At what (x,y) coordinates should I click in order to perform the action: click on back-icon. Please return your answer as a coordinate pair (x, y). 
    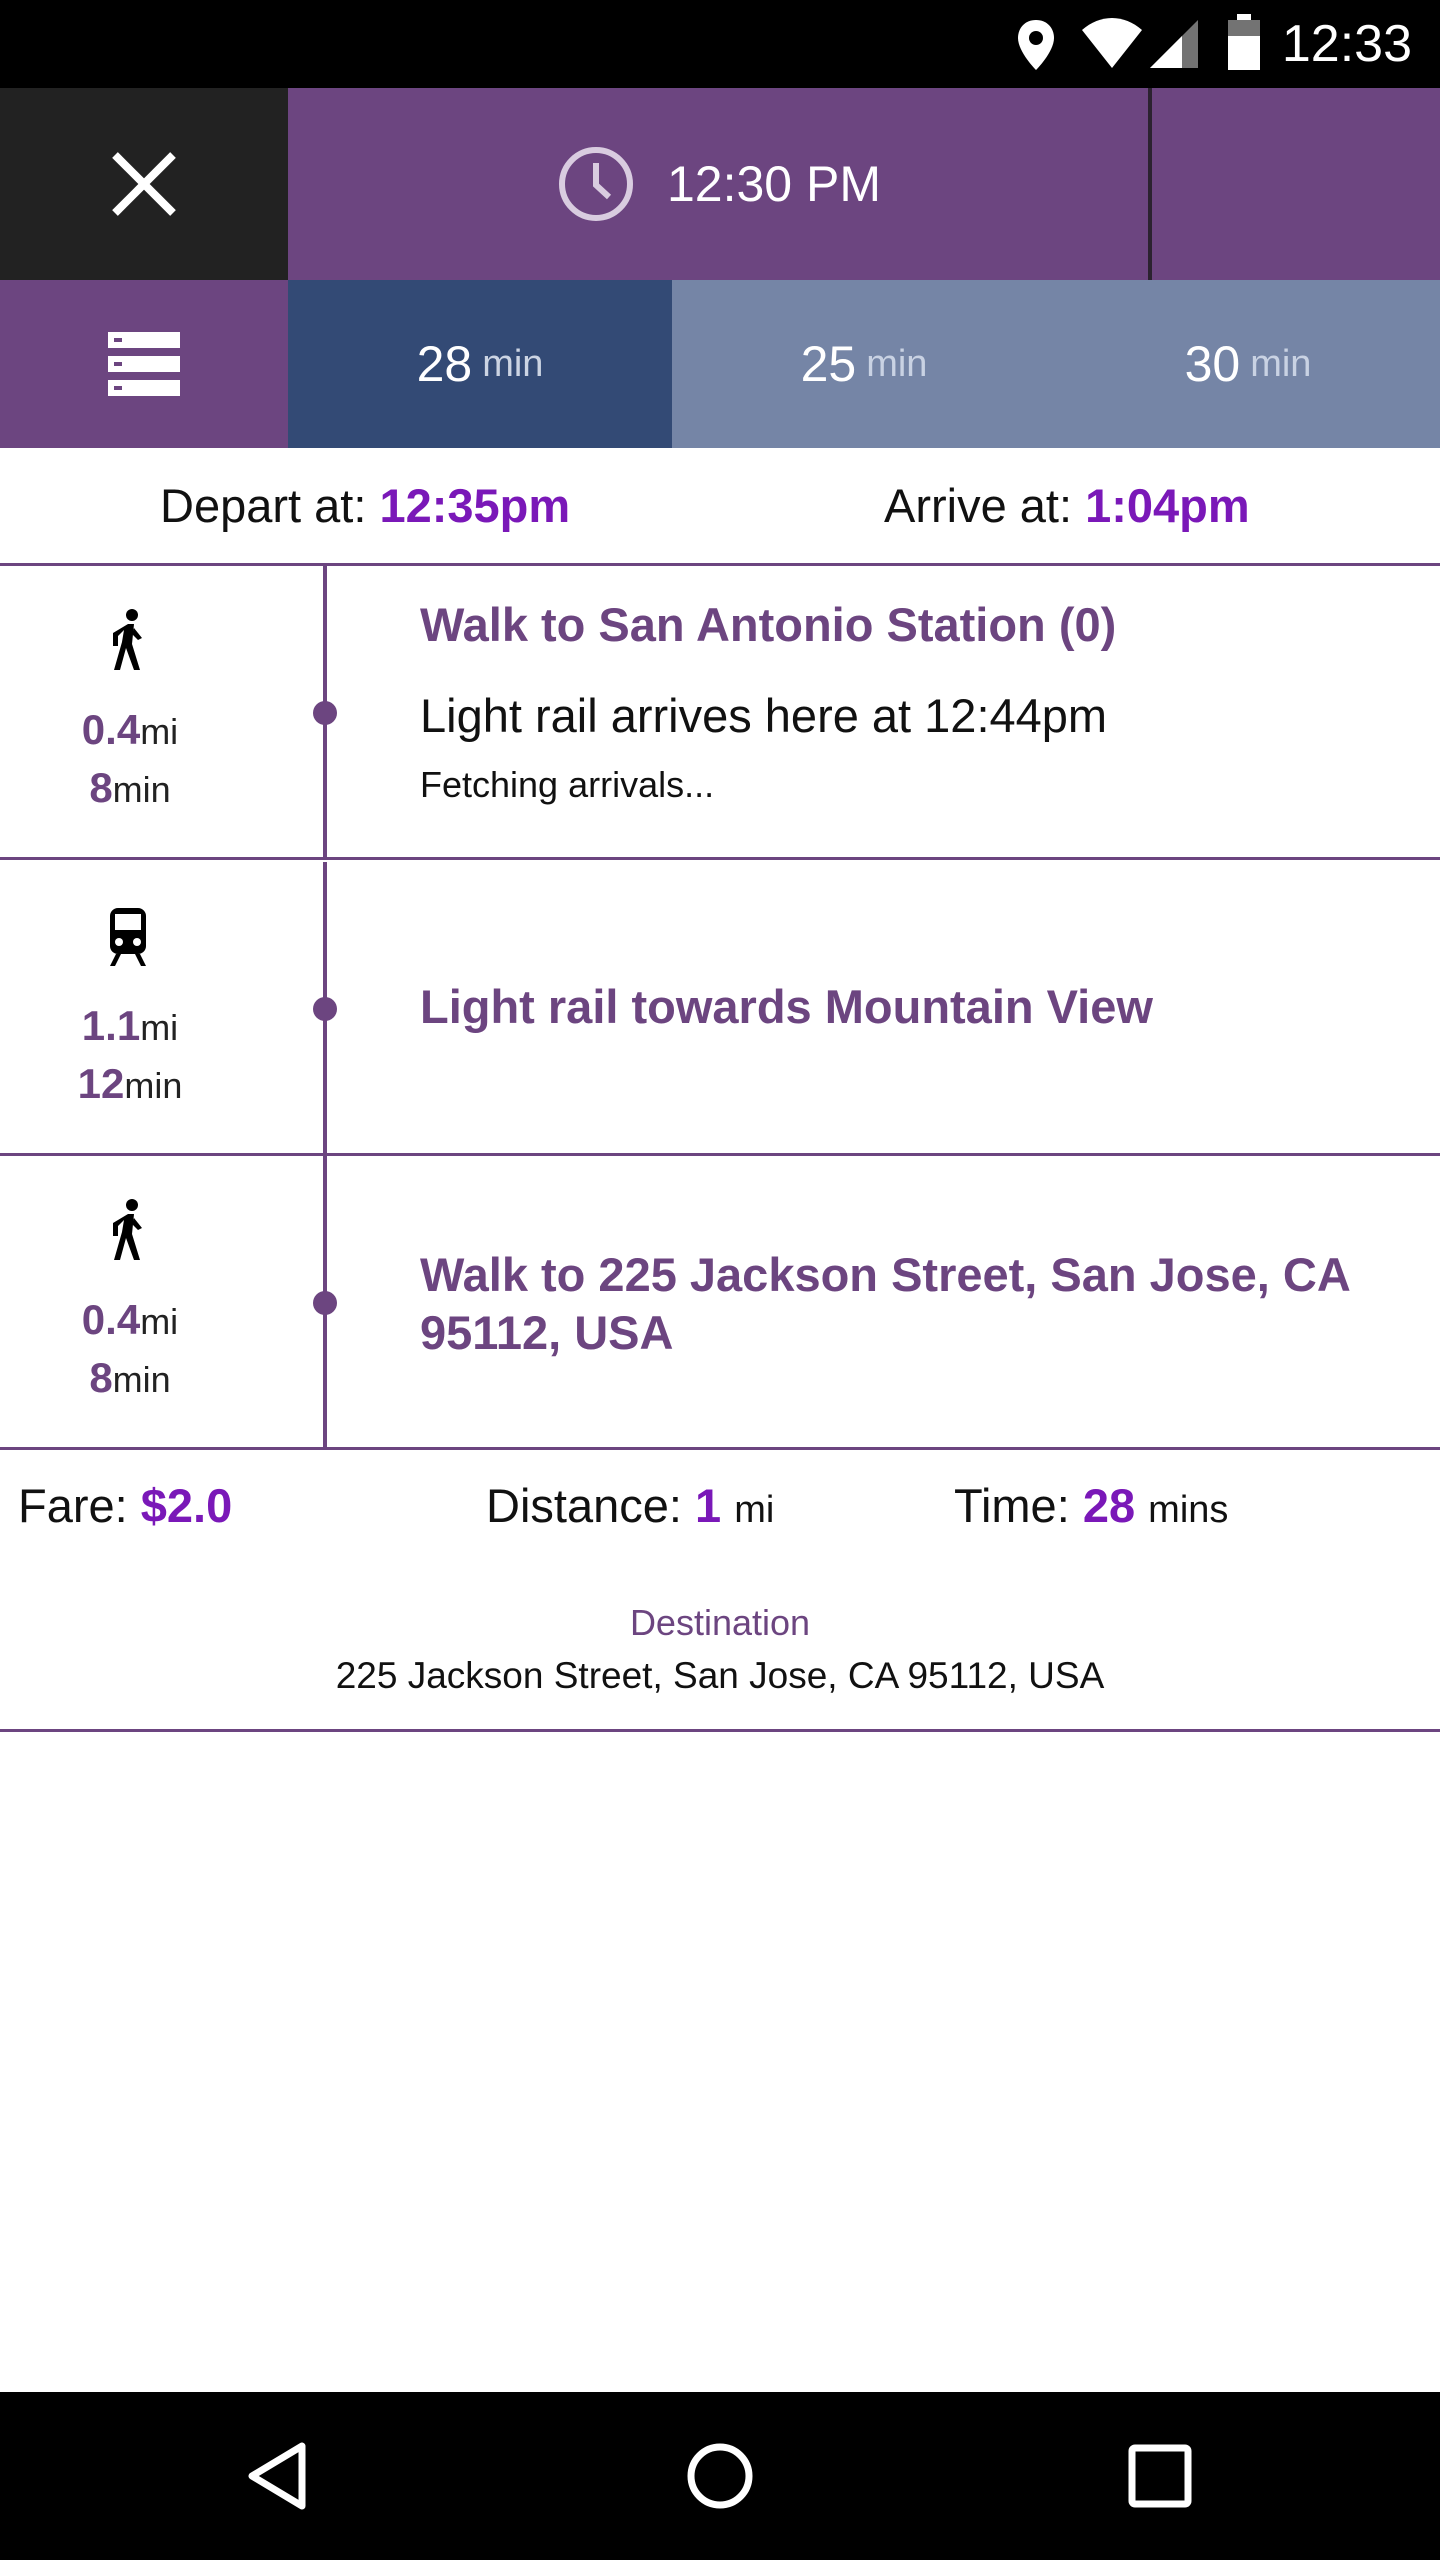
    Looking at the image, I should click on (280, 2476).